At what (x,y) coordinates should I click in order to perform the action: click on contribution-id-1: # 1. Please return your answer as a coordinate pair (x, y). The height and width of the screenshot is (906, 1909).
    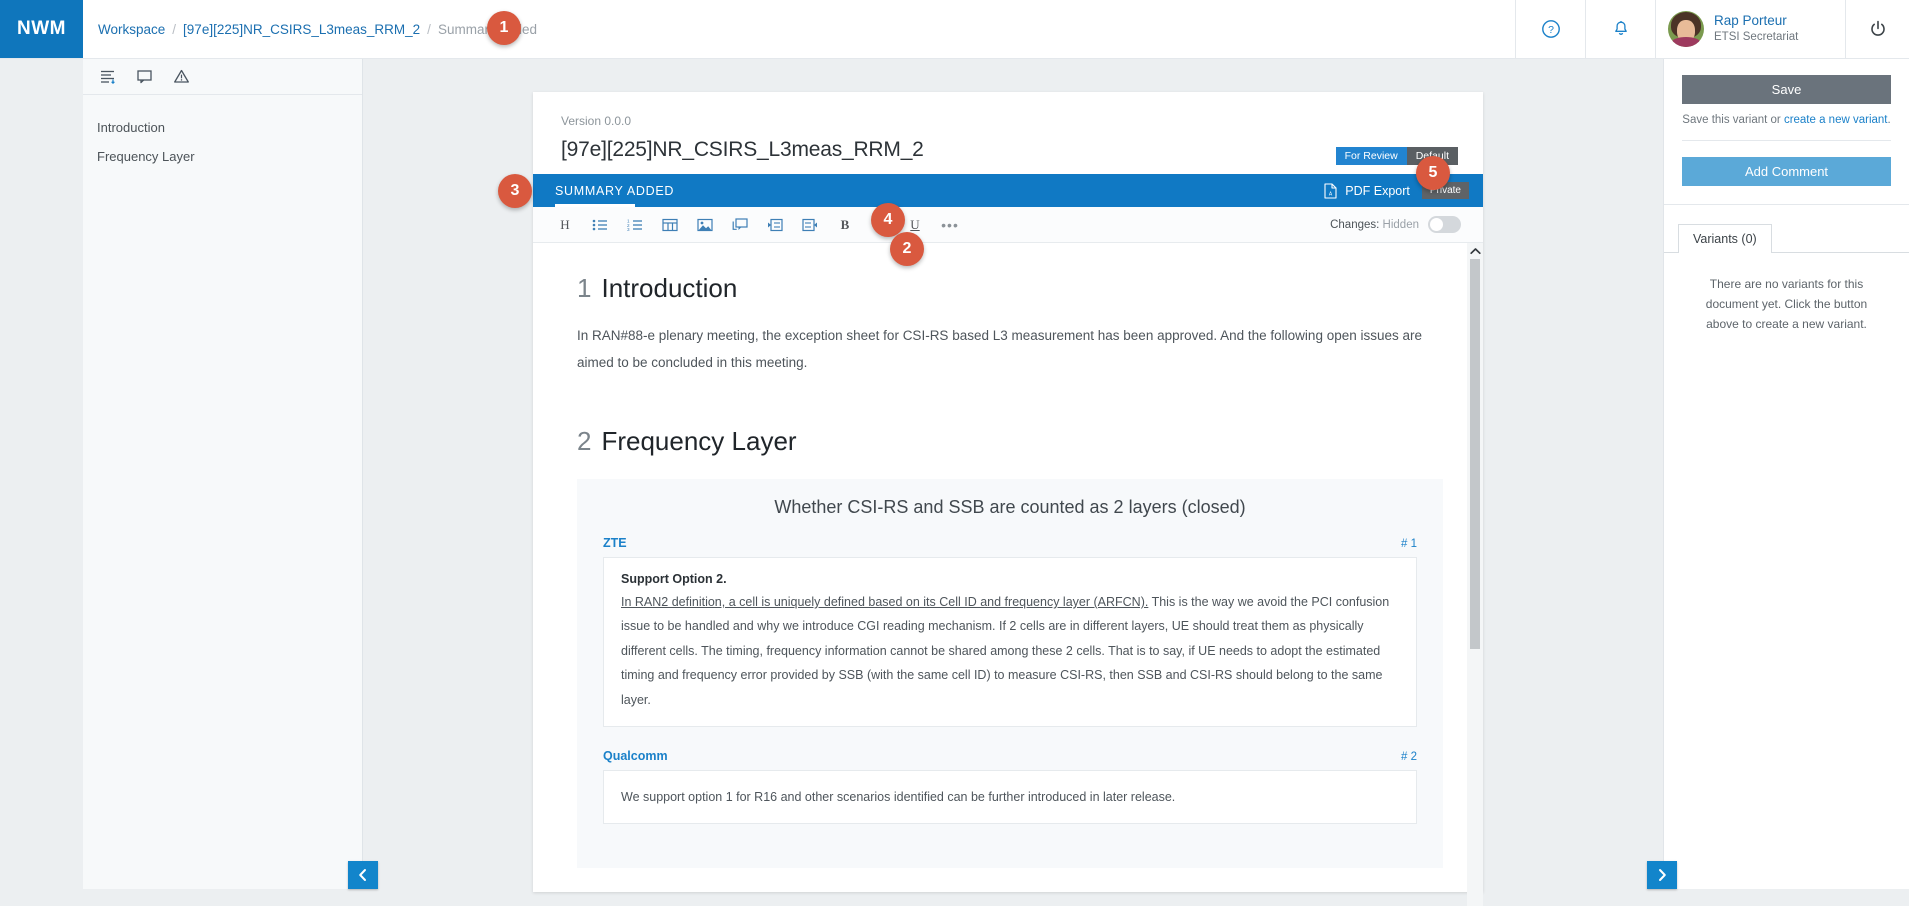
    Looking at the image, I should click on (1409, 544).